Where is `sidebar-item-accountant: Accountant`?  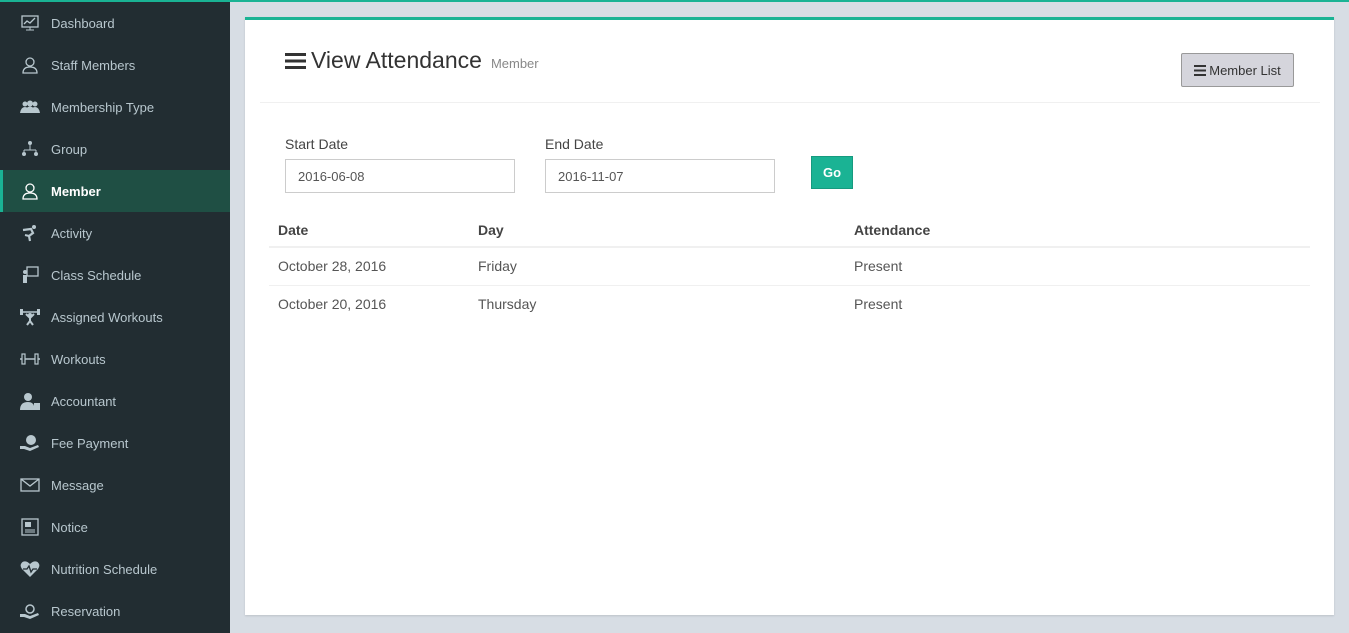 sidebar-item-accountant: Accountant is located at coordinates (115, 401).